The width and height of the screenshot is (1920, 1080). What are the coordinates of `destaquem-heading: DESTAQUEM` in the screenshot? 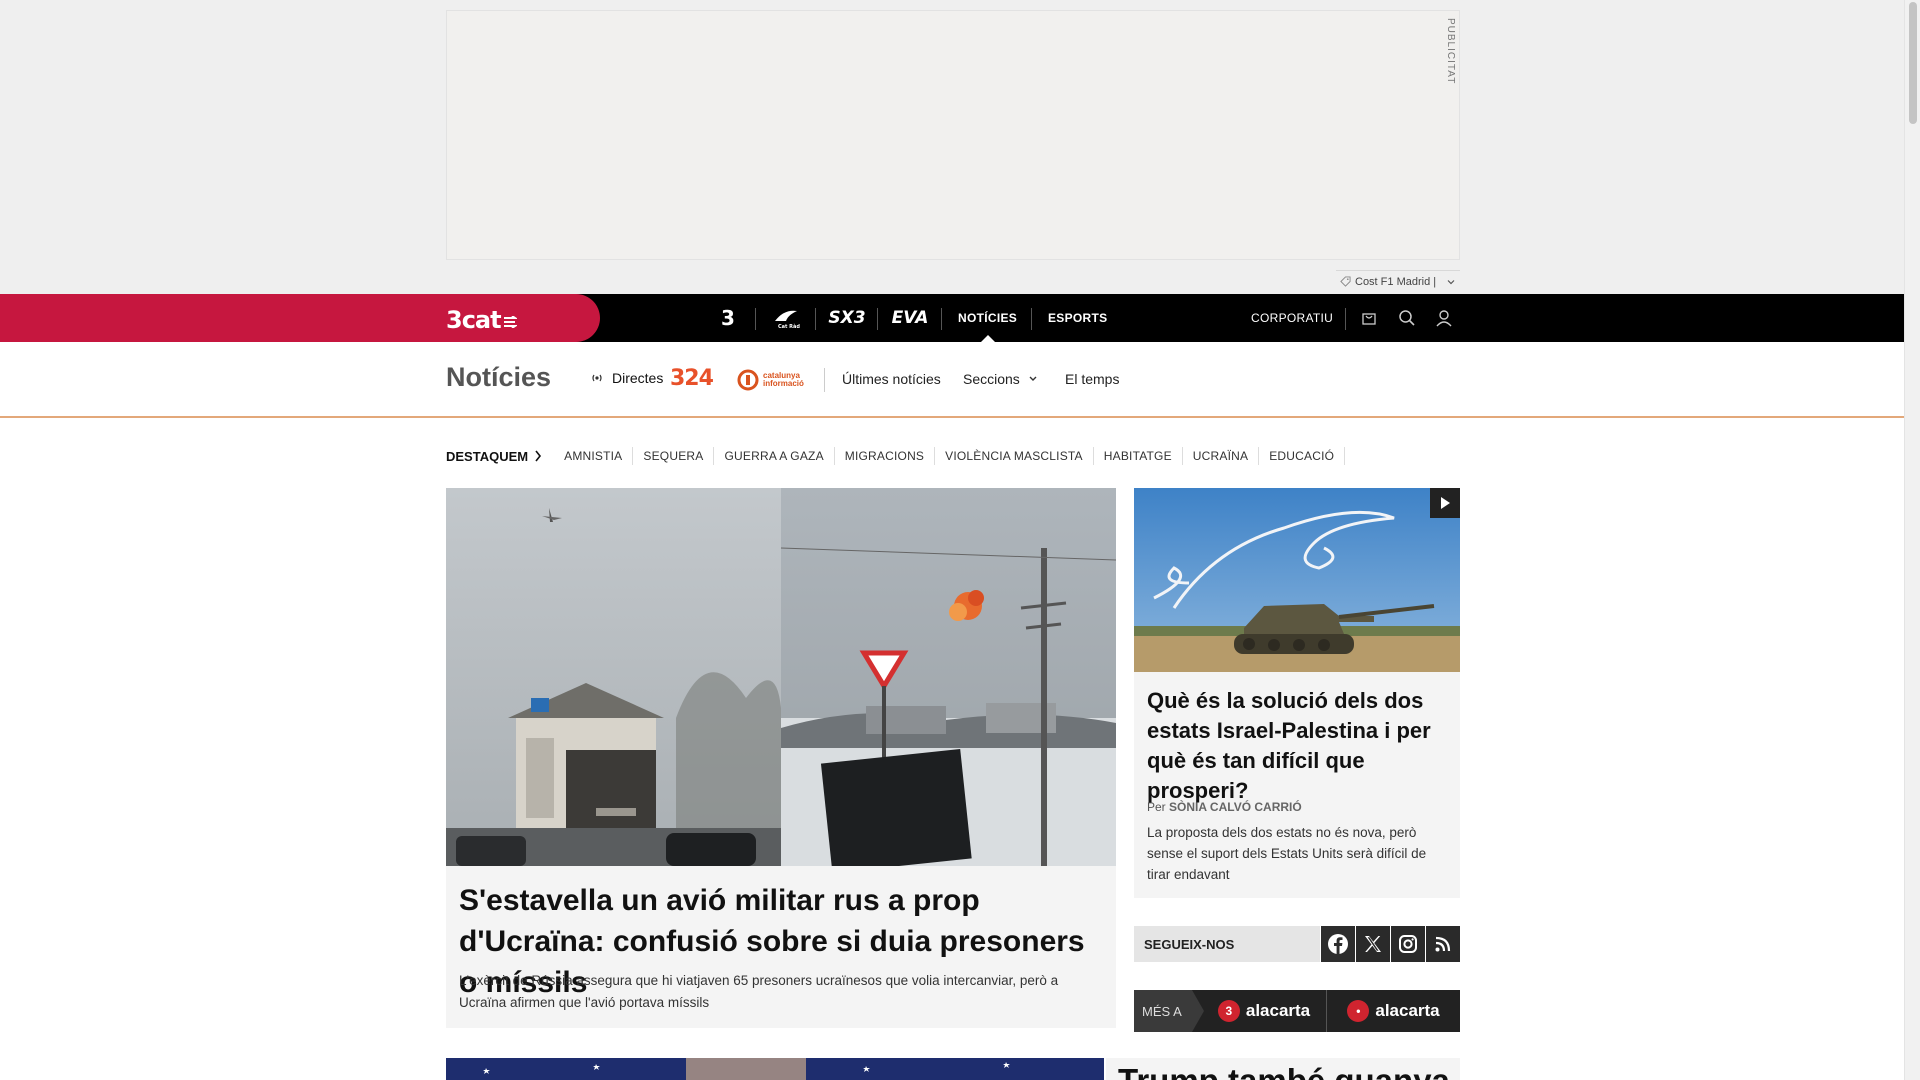 It's located at (494, 456).